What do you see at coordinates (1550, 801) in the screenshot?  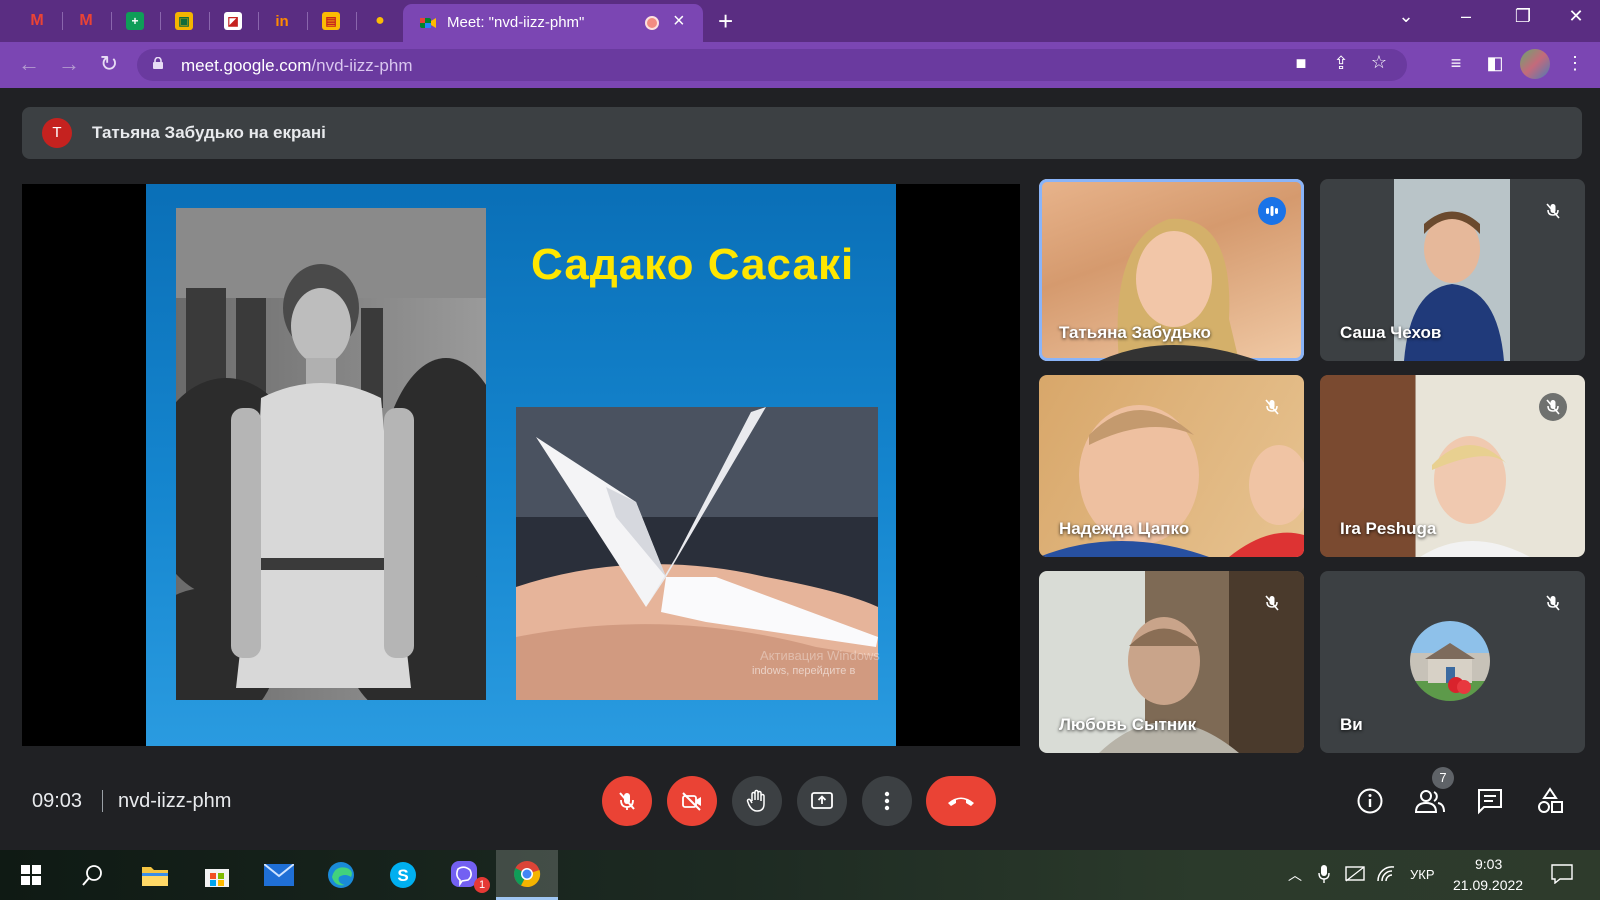 I see `activities-button` at bounding box center [1550, 801].